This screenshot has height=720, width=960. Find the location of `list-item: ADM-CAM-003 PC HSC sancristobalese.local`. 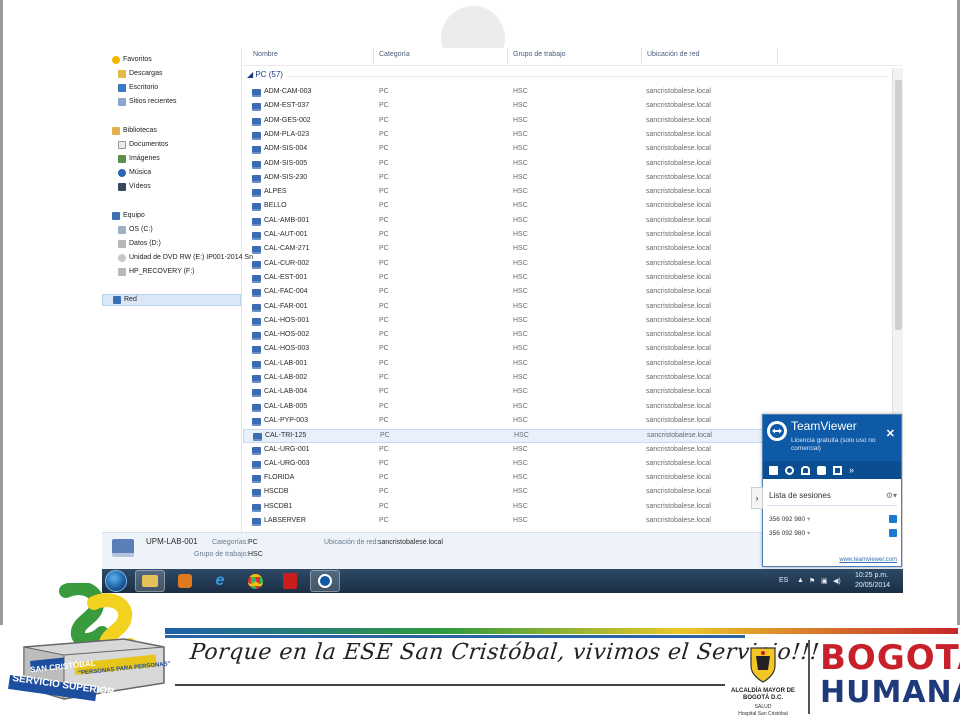

list-item: ADM-CAM-003 PC HSC sancristobalese.local is located at coordinates (568, 93).